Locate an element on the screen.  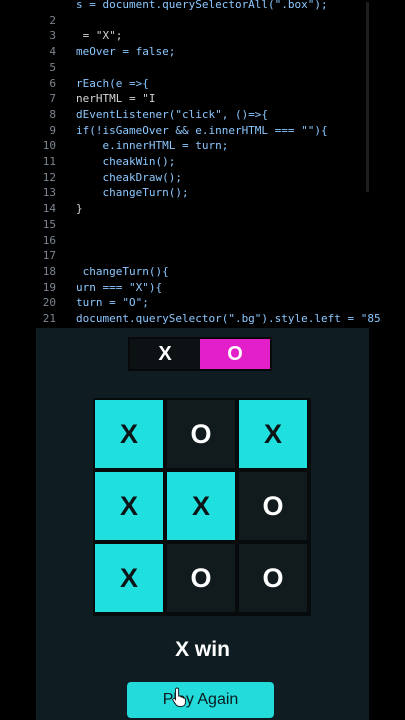
line-number: 11 is located at coordinates (49, 161).